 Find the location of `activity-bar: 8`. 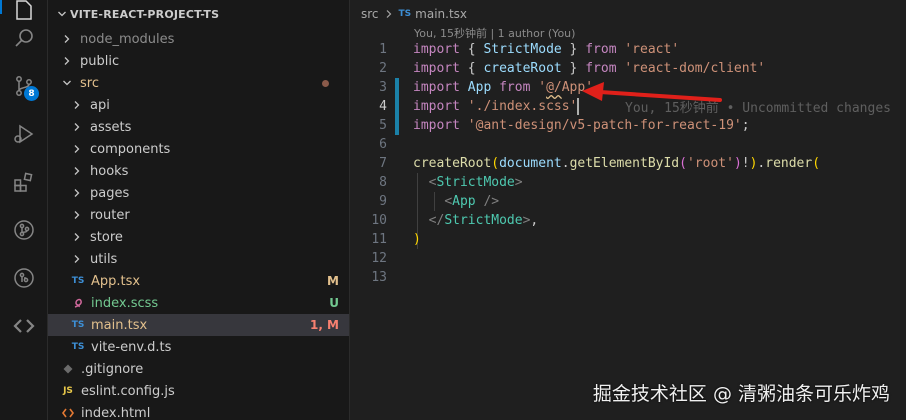

activity-bar: 8 is located at coordinates (24, 210).